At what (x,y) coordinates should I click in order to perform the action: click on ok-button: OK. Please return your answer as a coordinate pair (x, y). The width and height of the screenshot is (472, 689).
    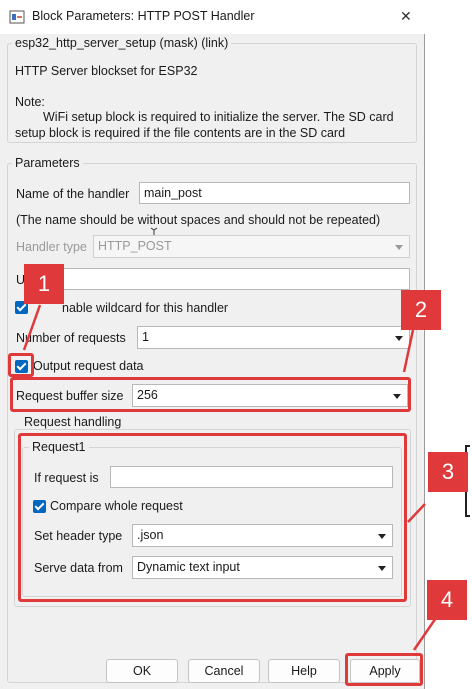
    Looking at the image, I should click on (142, 671).